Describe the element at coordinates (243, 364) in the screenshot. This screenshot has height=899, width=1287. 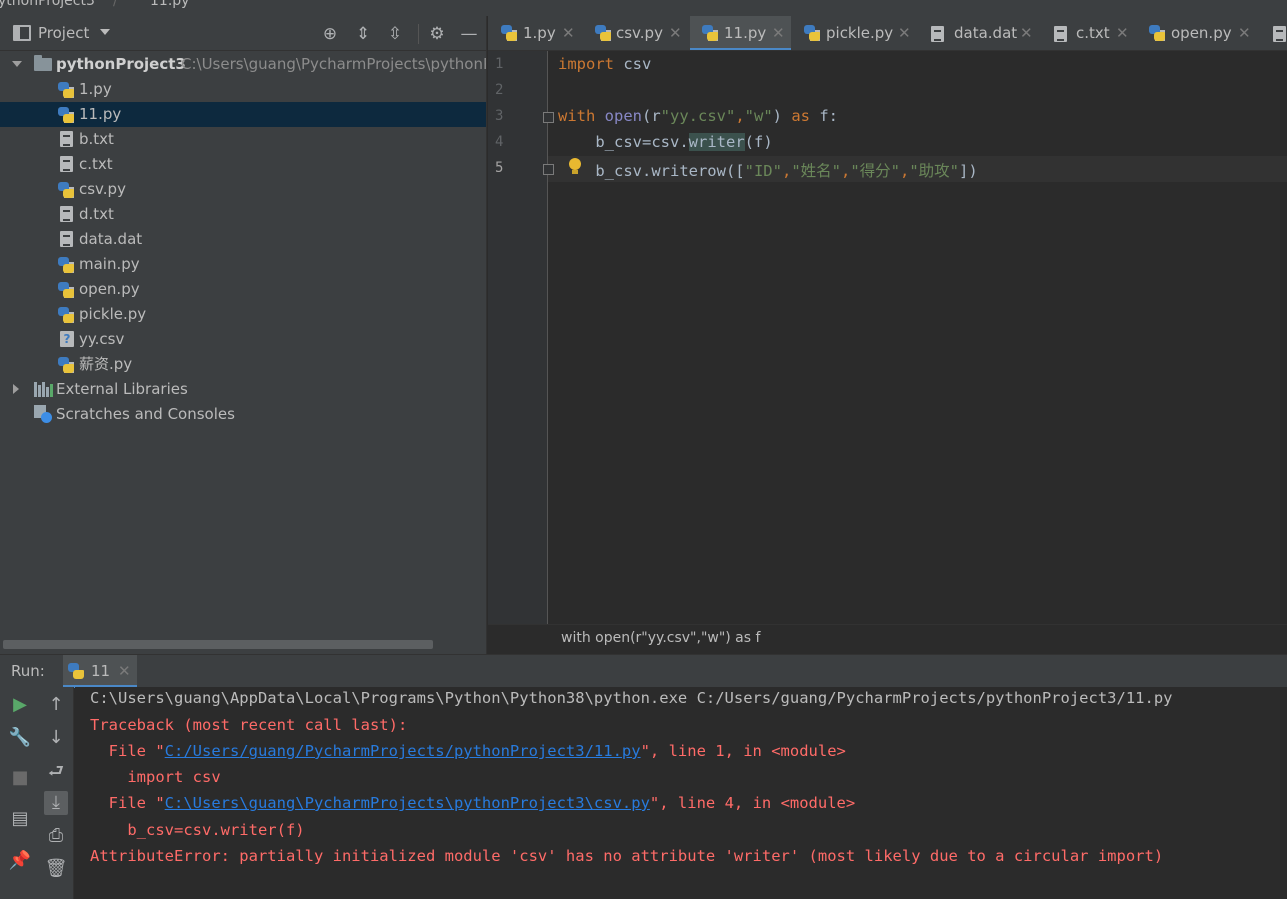
I see `tree-file-item: 薪资.py` at that location.